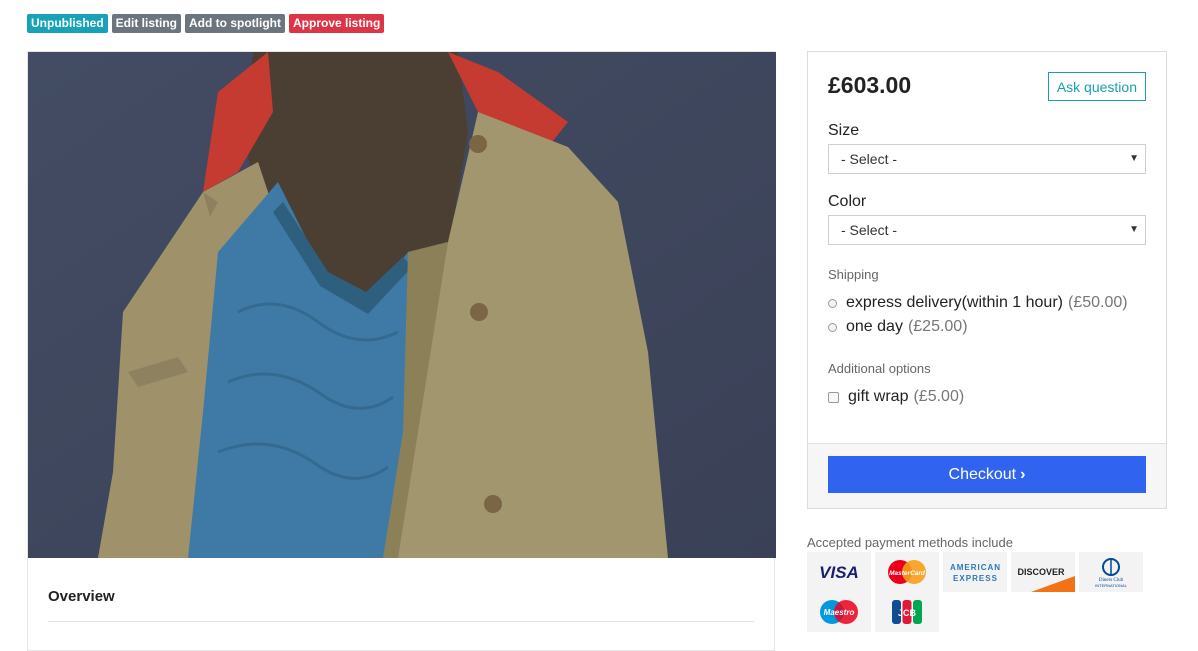  What do you see at coordinates (870, 85) in the screenshot?
I see `price: £603.00` at bounding box center [870, 85].